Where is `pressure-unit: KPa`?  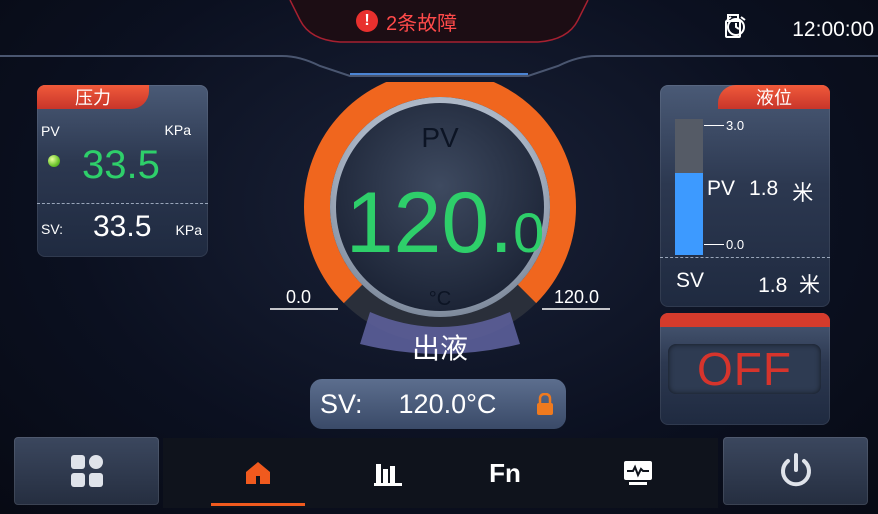
pressure-unit: KPa is located at coordinates (177, 130).